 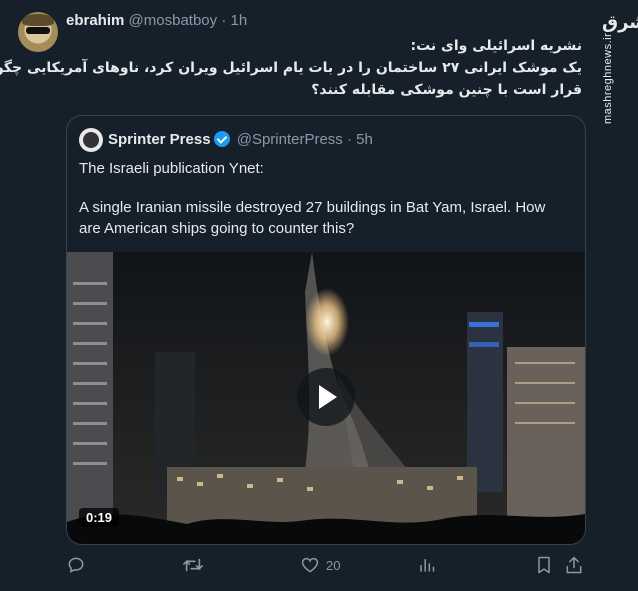 I want to click on bookmark-button, so click(x=544, y=565).